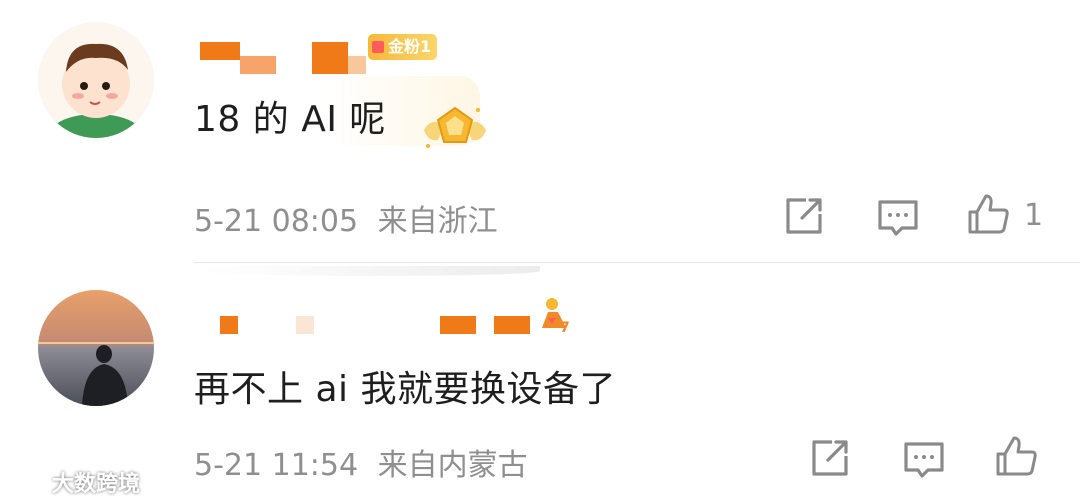 The image size is (1080, 501). I want to click on cartoon-baby-avatar-icon, so click(96, 80).